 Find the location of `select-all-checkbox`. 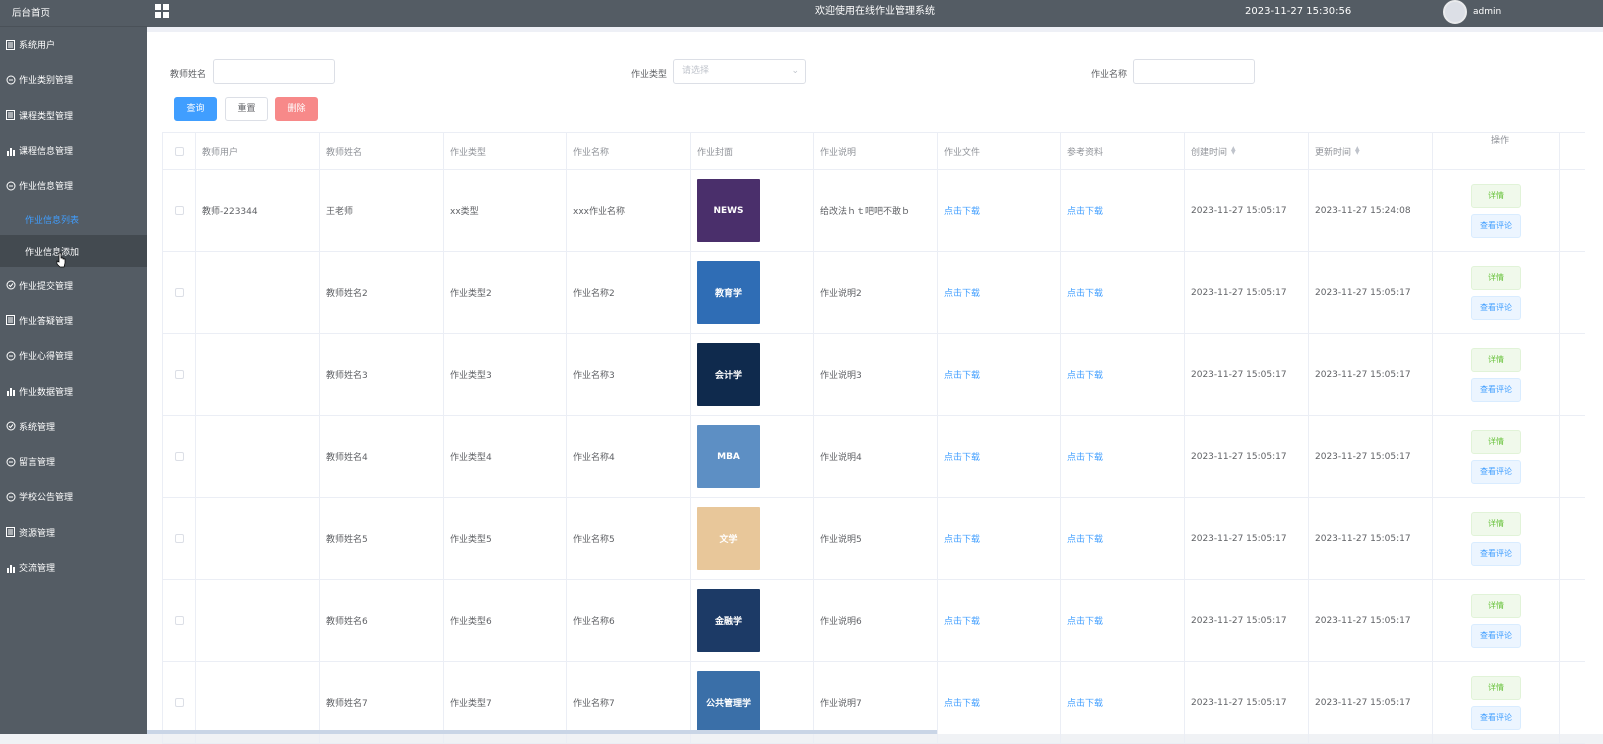

select-all-checkbox is located at coordinates (179, 151).